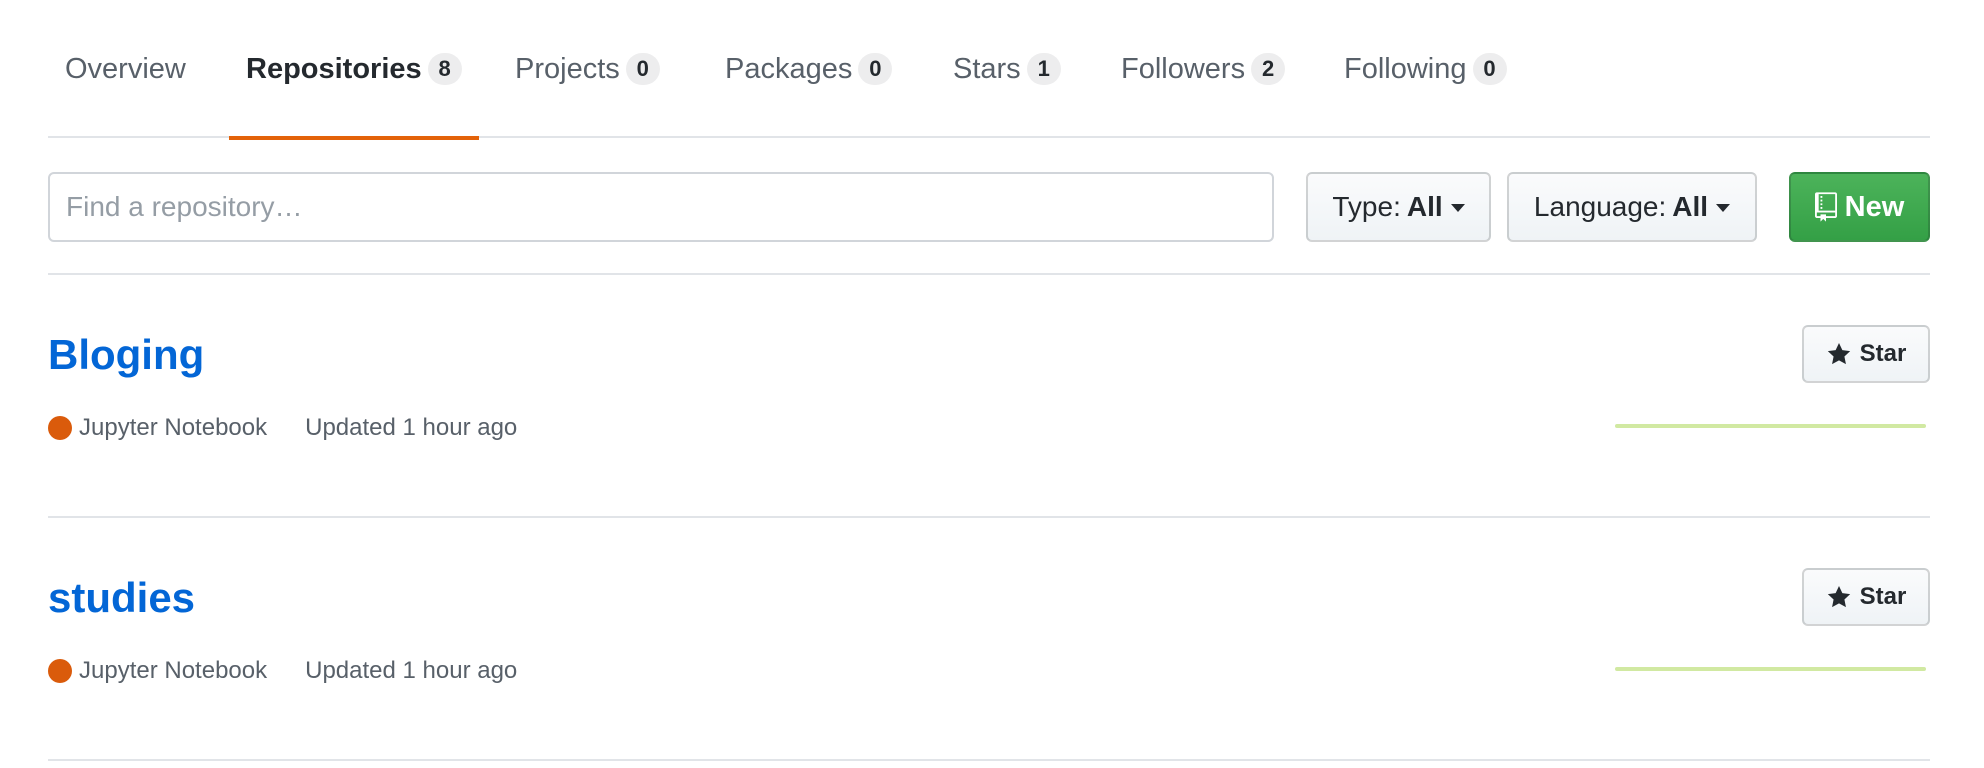  Describe the element at coordinates (1874, 206) in the screenshot. I see `new-repository-label: New` at that location.